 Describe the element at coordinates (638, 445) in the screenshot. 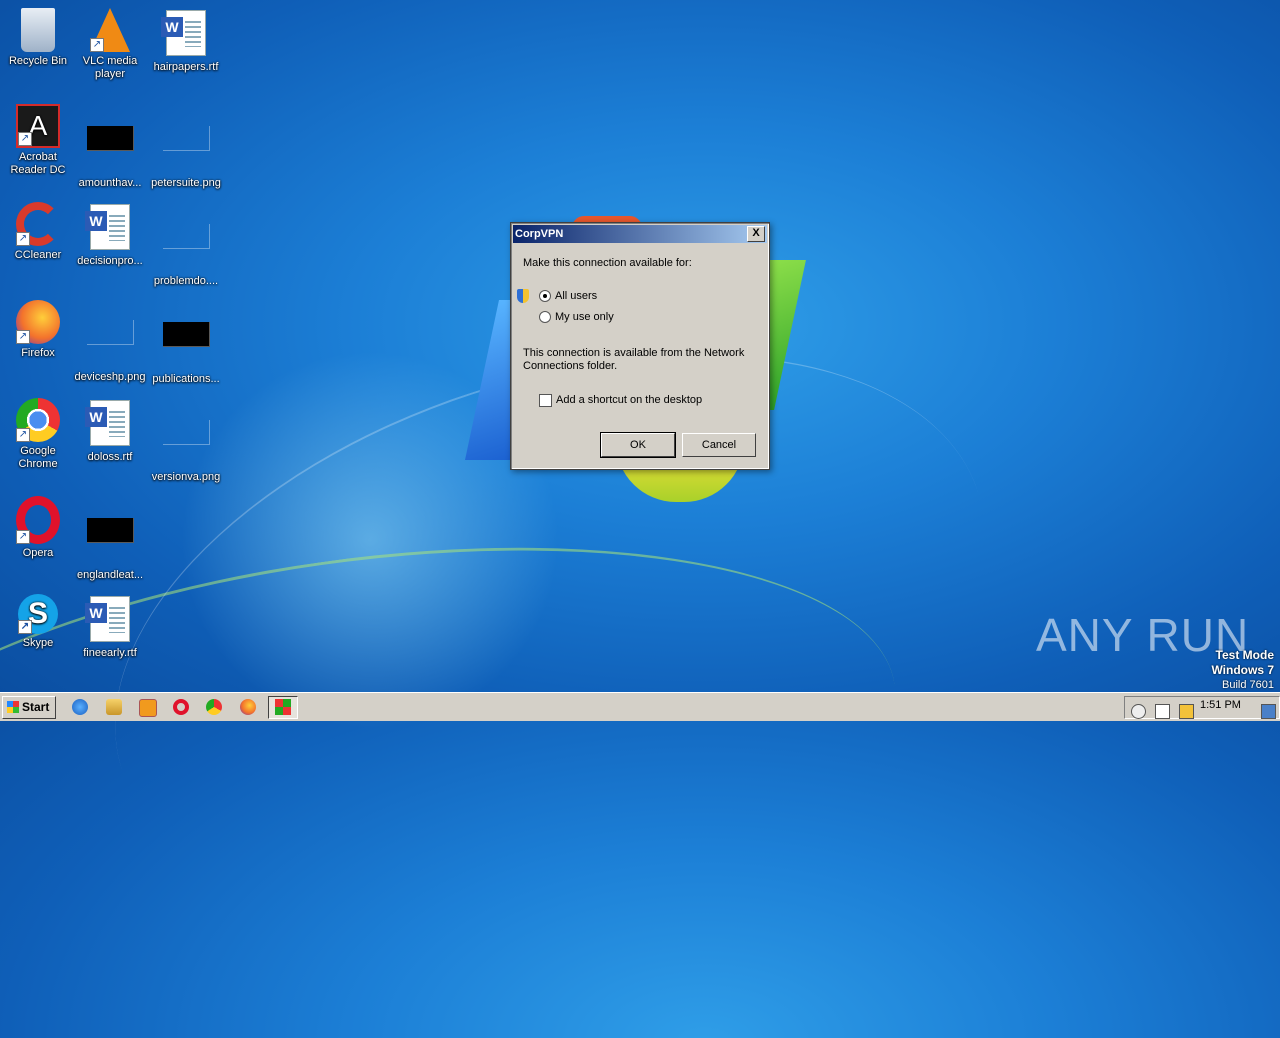

I see `ok-button: OK` at that location.